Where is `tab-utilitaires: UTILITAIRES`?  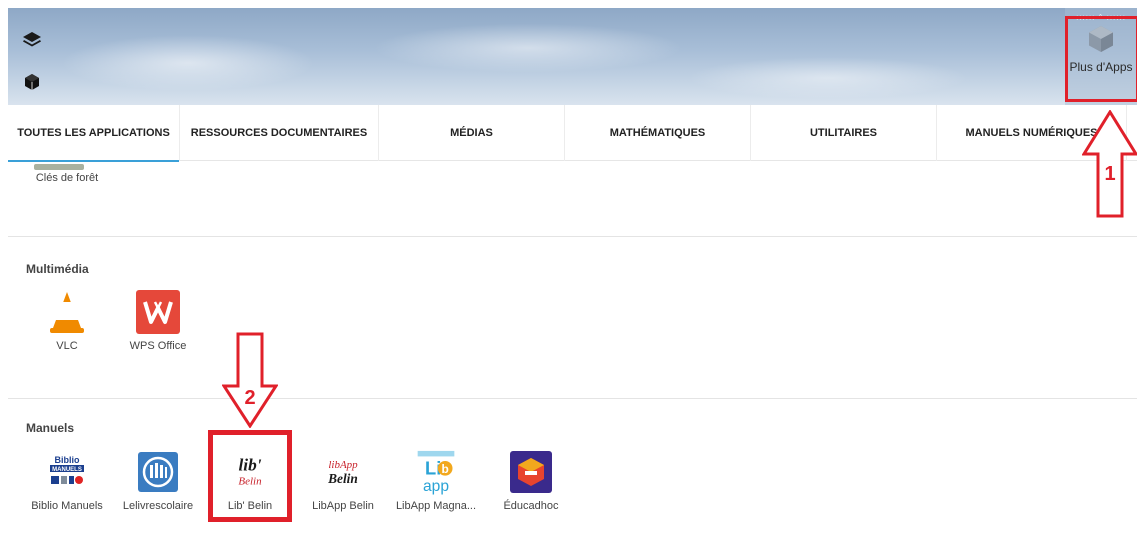 tab-utilitaires: UTILITAIRES is located at coordinates (844, 133).